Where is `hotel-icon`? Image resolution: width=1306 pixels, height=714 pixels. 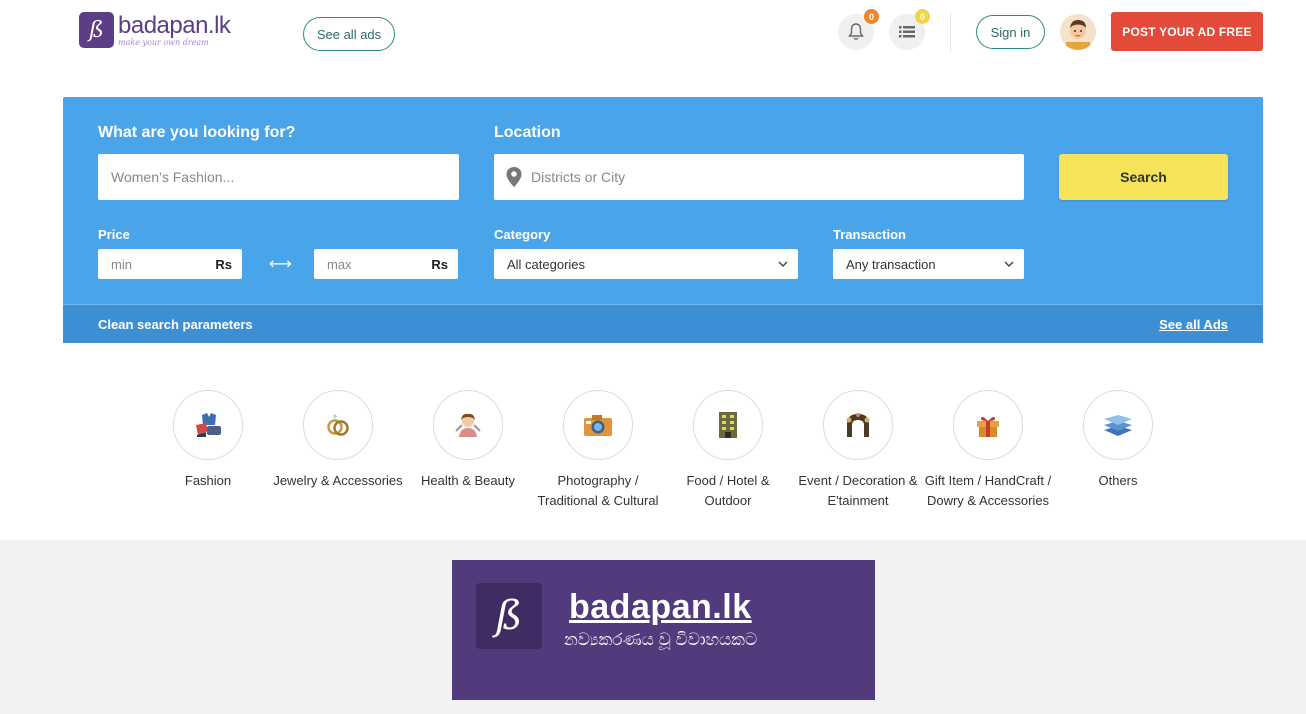
hotel-icon is located at coordinates (728, 425).